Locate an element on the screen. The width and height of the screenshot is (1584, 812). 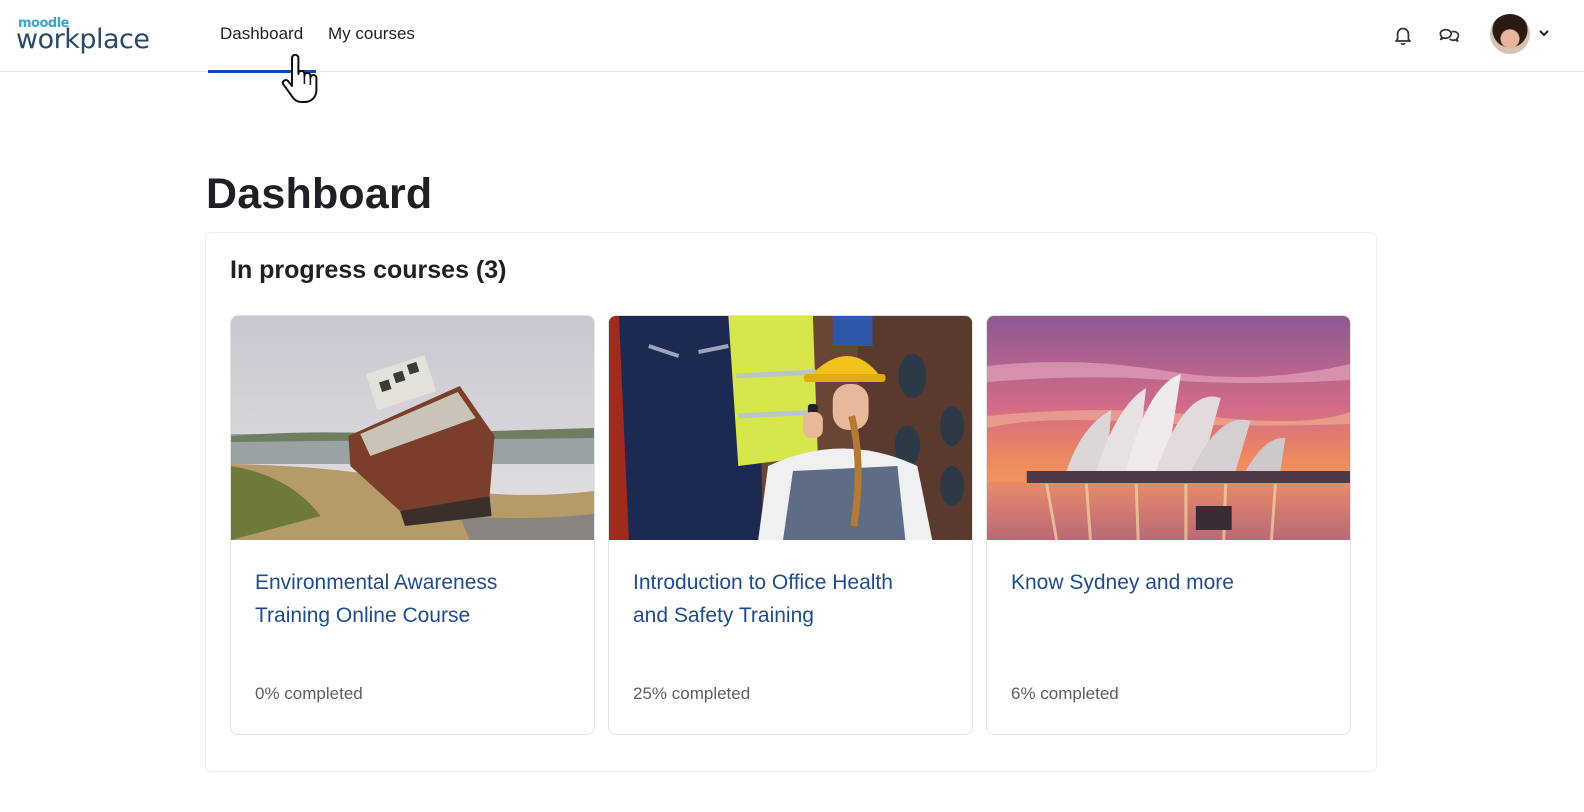
user-avatar is located at coordinates (1510, 34).